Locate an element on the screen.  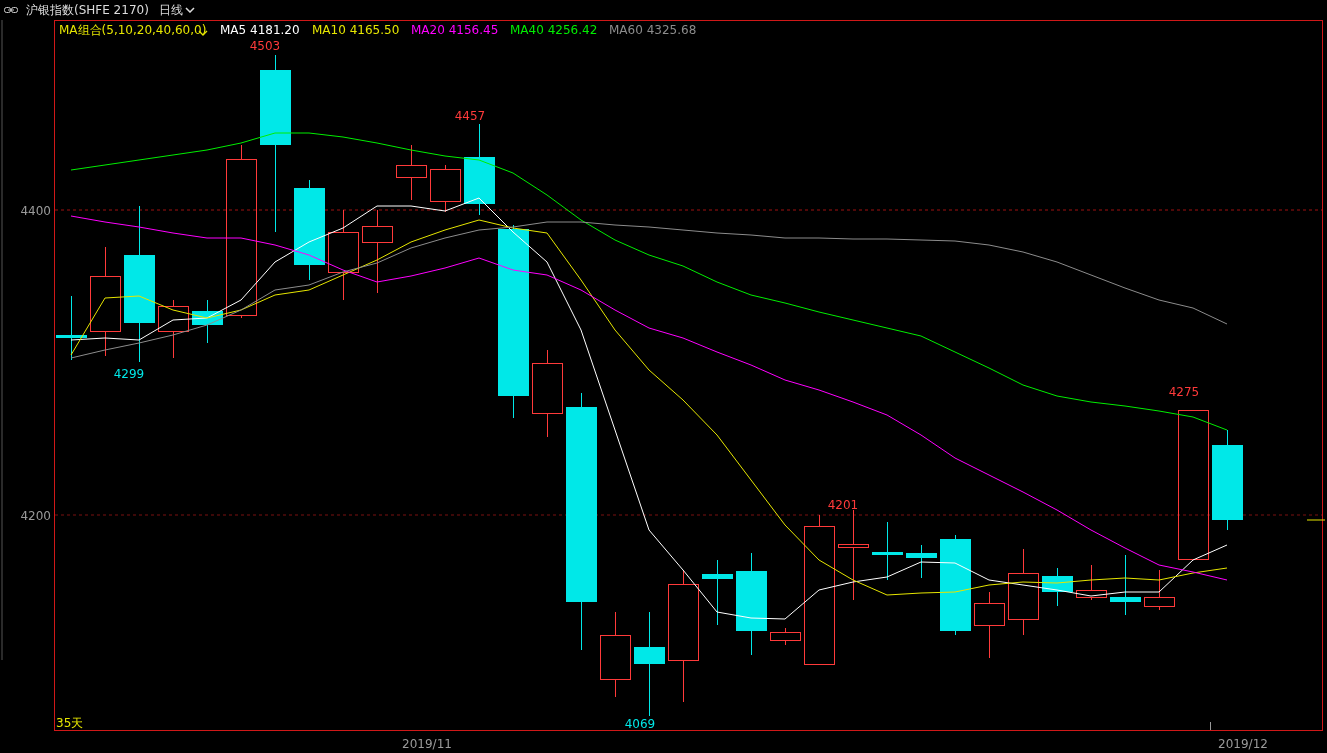
period-dropdown: 日线 is located at coordinates (176, 10).